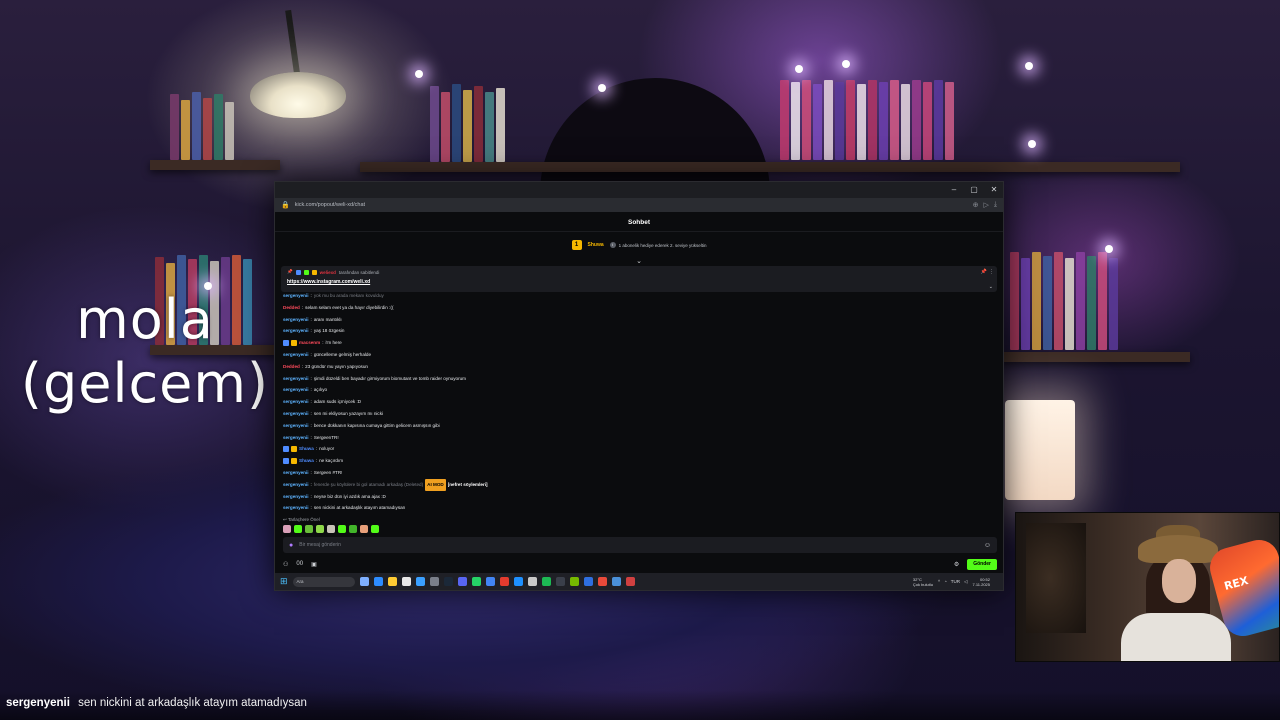 This screenshot has height=720, width=1280. I want to click on settings-gear-icon: ⚙, so click(956, 564).